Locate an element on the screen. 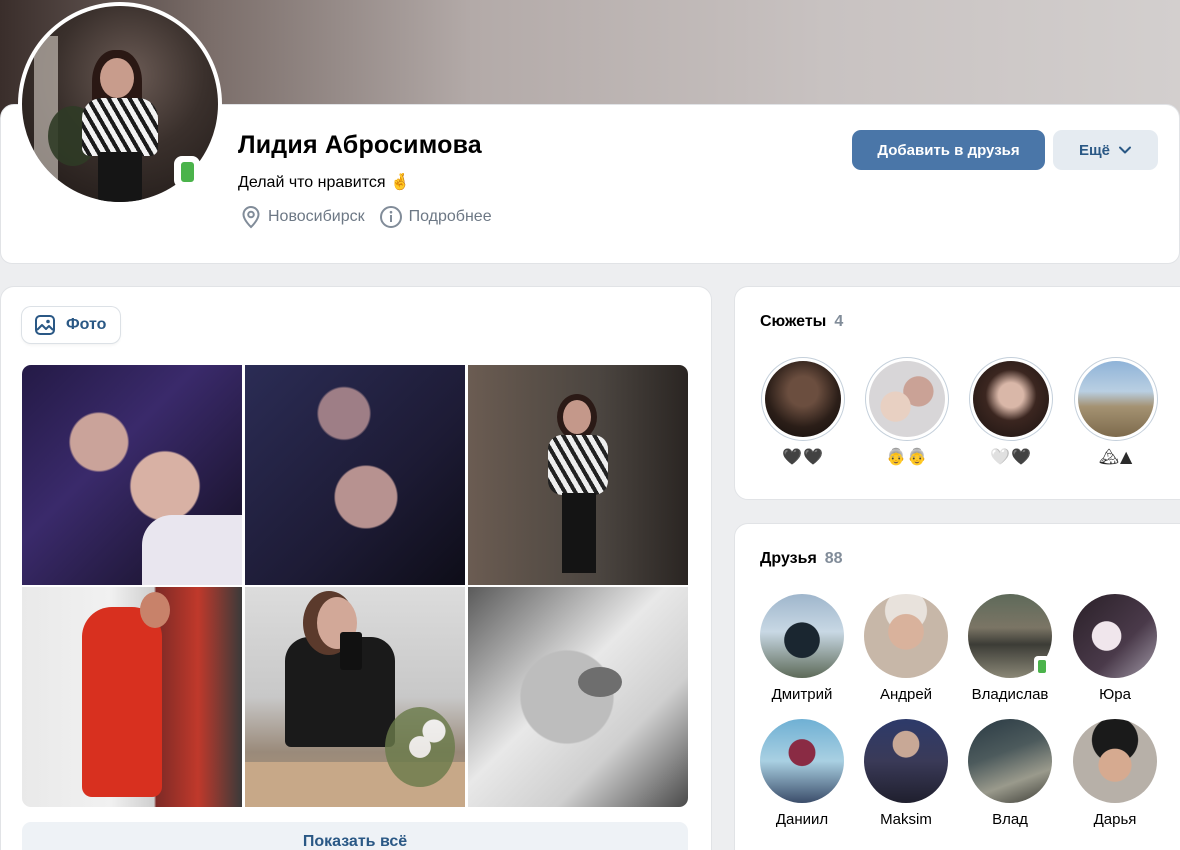 The width and height of the screenshot is (1180, 850). friend-item: Влад is located at coordinates (1010, 773).